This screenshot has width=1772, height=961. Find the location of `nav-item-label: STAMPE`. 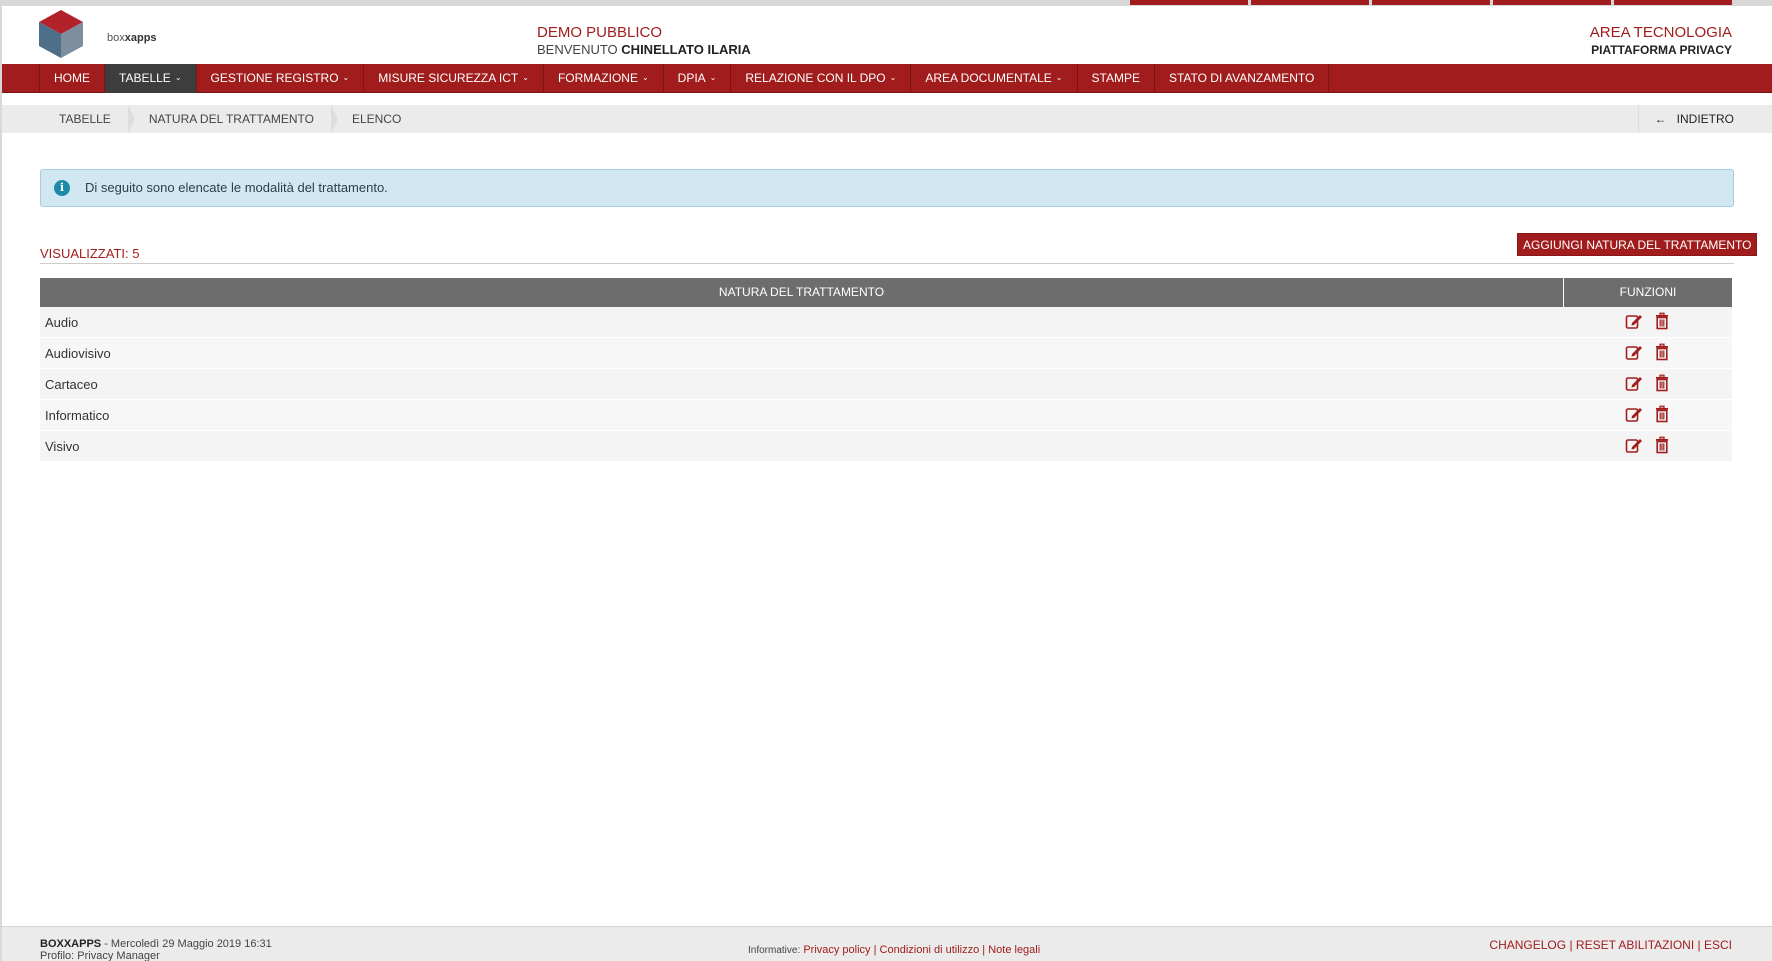

nav-item-label: STAMPE is located at coordinates (1115, 78).